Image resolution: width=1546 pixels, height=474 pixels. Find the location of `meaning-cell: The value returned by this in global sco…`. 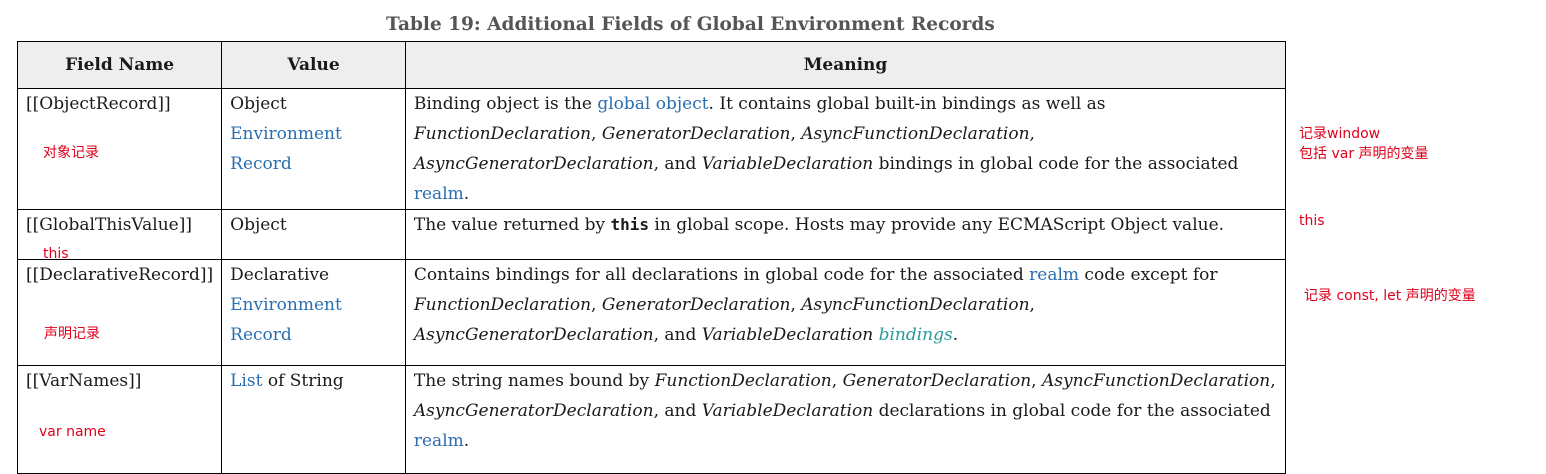

meaning-cell: The value returned by this in global sco… is located at coordinates (845, 234).